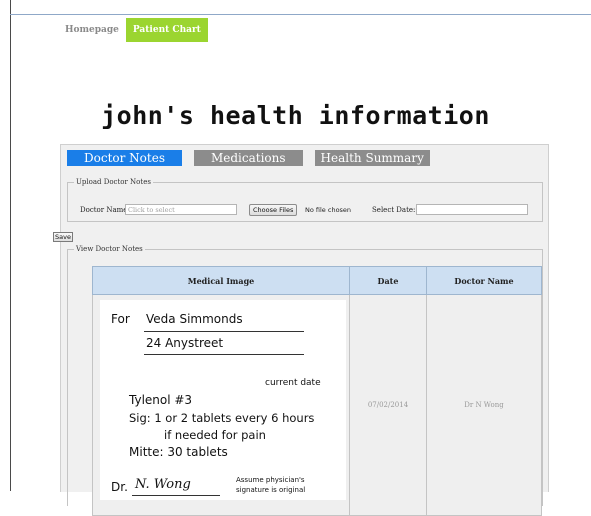  I want to click on rx-address-underline, so click(224, 354).